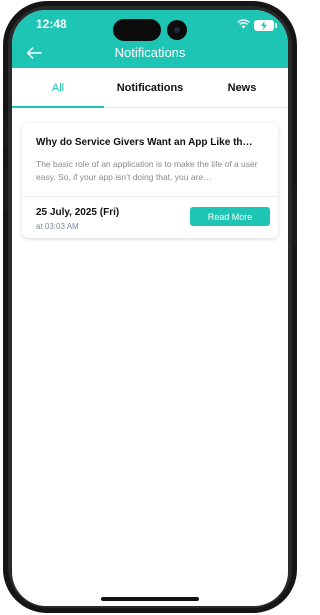  I want to click on tab-all: All, so click(58, 88).